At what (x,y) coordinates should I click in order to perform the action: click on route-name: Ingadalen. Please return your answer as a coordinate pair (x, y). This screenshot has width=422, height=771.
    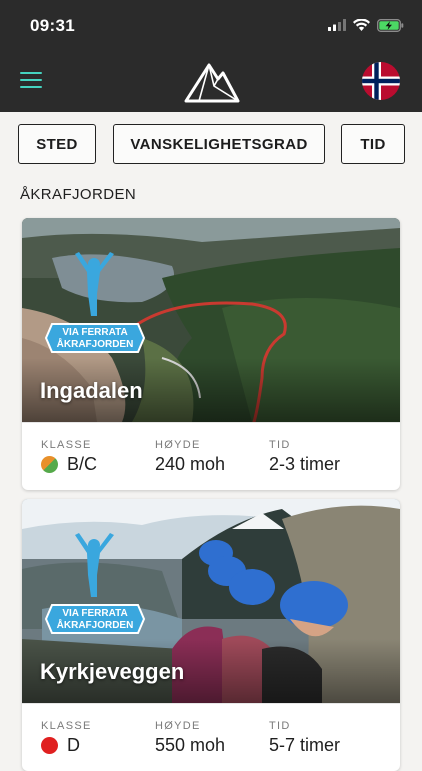
    Looking at the image, I should click on (91, 390).